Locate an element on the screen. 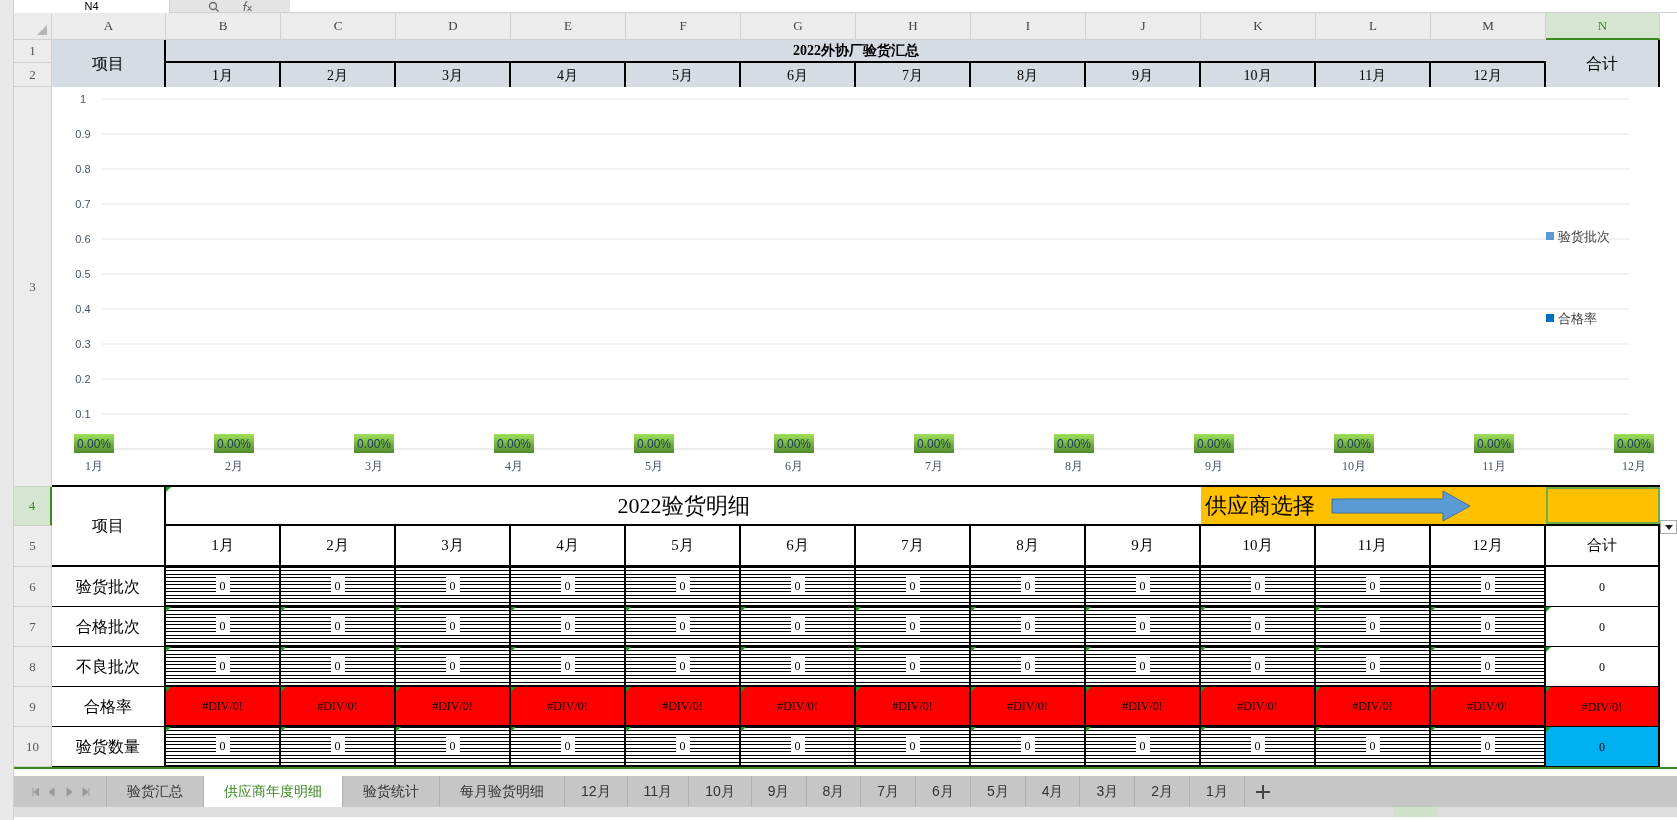  column-header: E is located at coordinates (568, 26).